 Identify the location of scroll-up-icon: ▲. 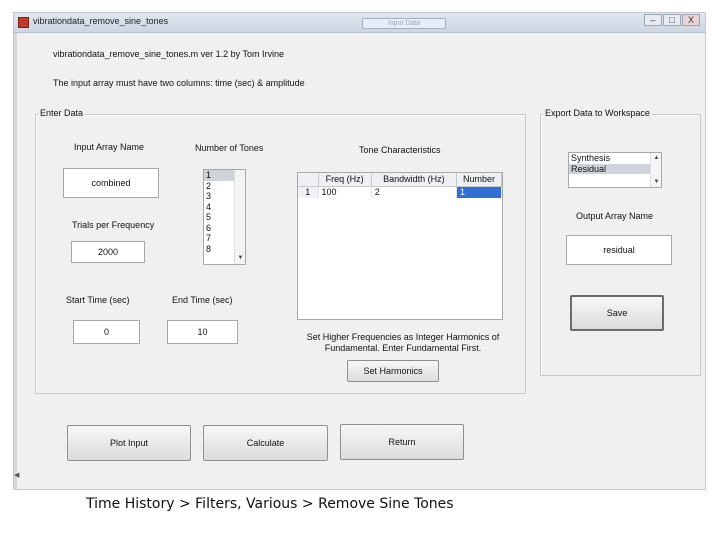
(656, 158).